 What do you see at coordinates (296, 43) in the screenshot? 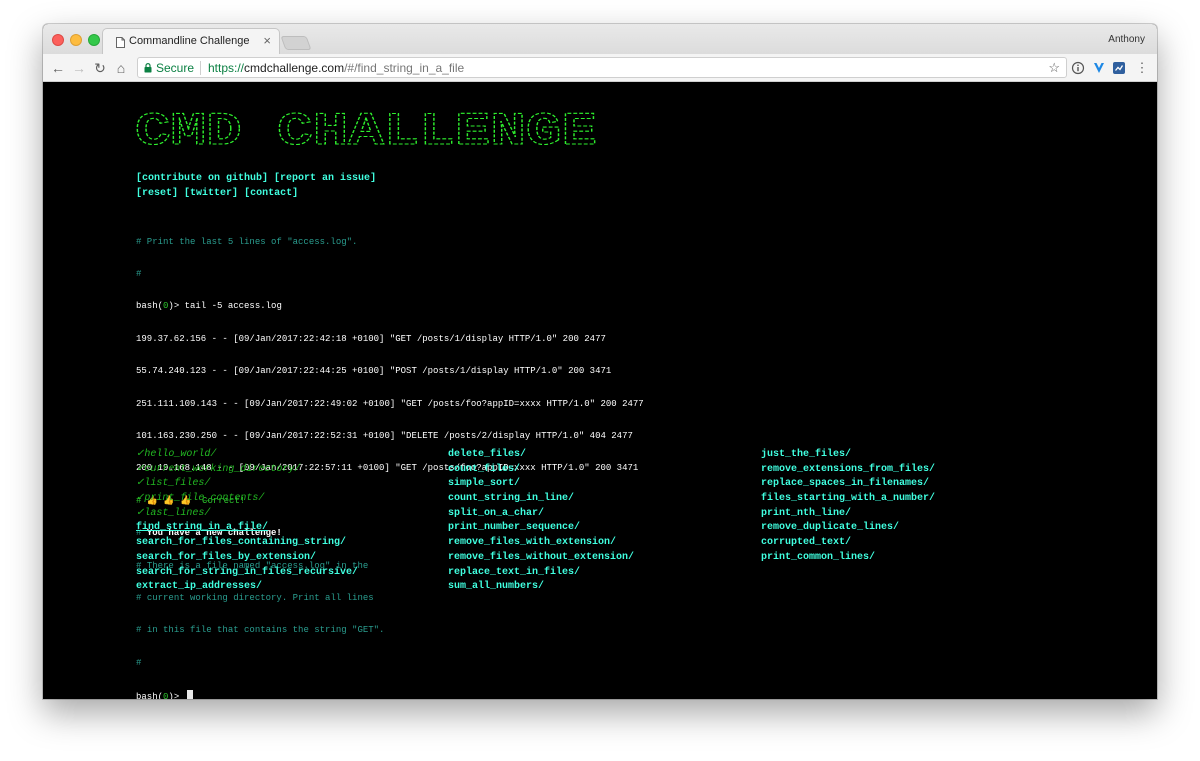
I see `new-tab-button` at bounding box center [296, 43].